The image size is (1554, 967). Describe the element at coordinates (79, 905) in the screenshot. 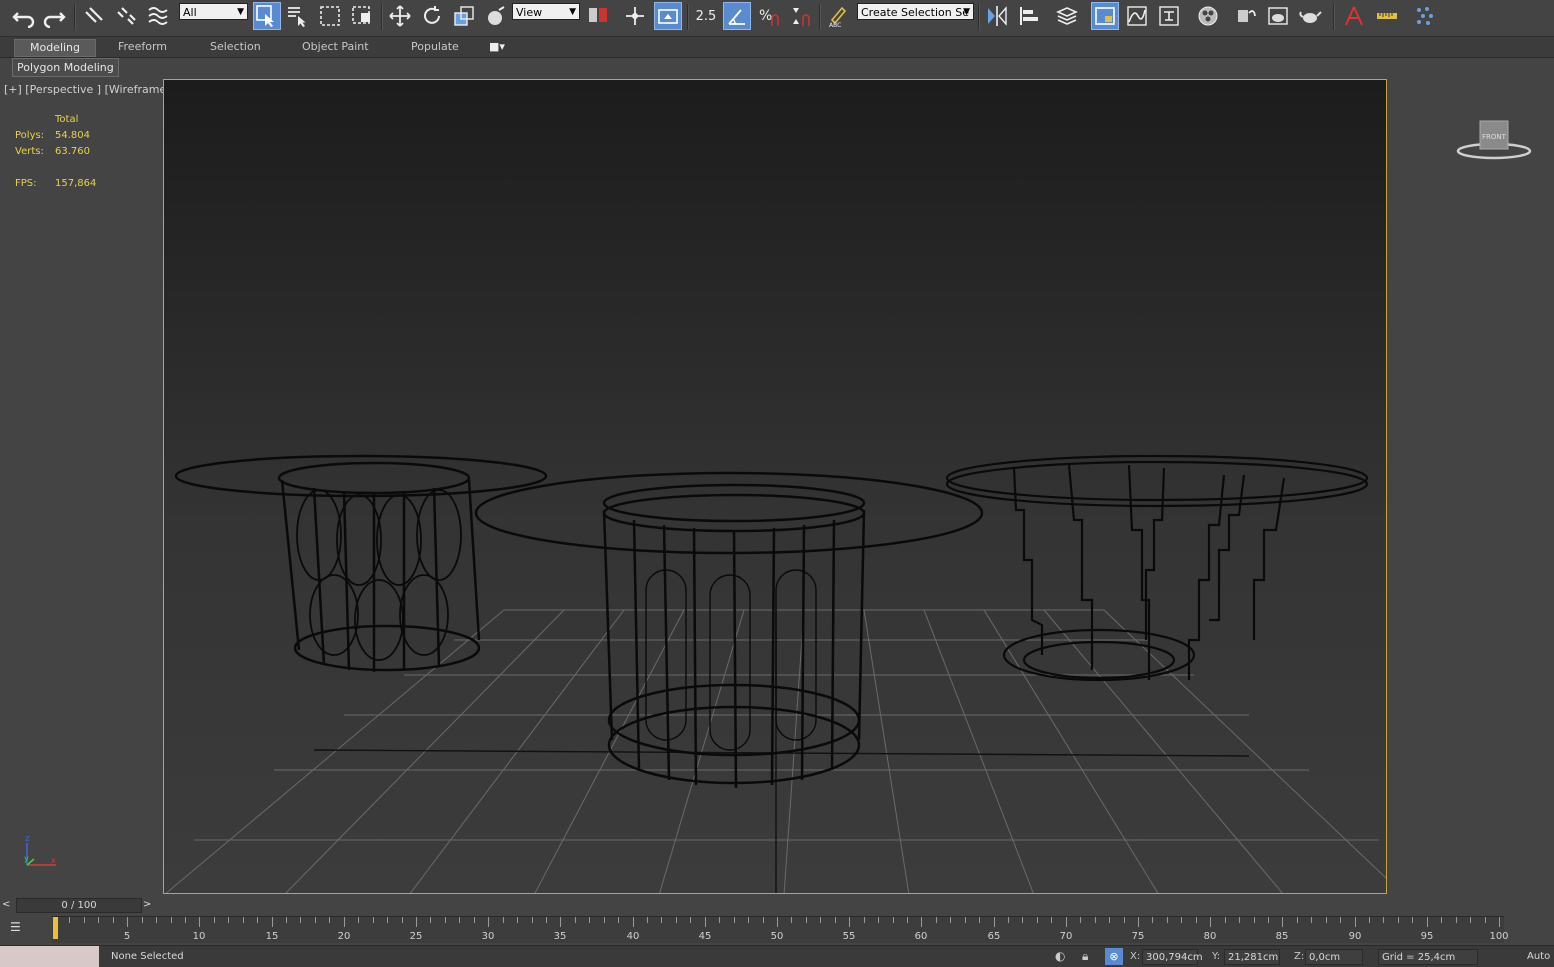

I see `time-slider-thumb: 0 / 100` at that location.